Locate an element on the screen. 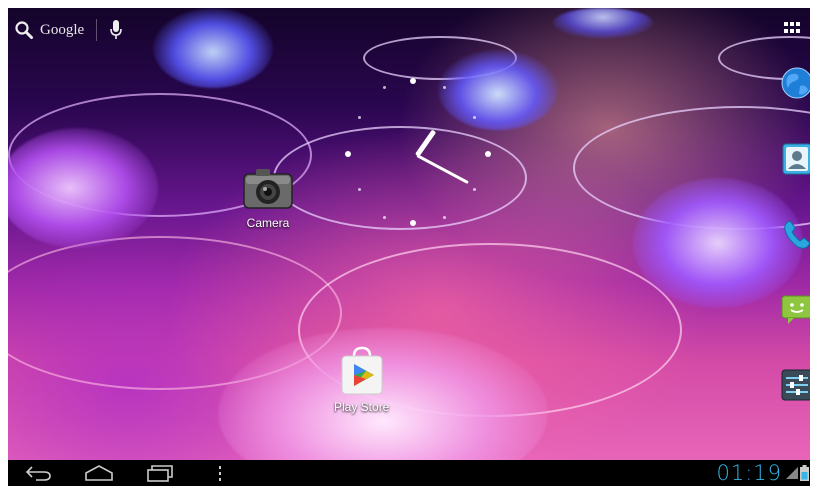 The image size is (818, 494). system-navigation-bar: 01:19 is located at coordinates (409, 473).